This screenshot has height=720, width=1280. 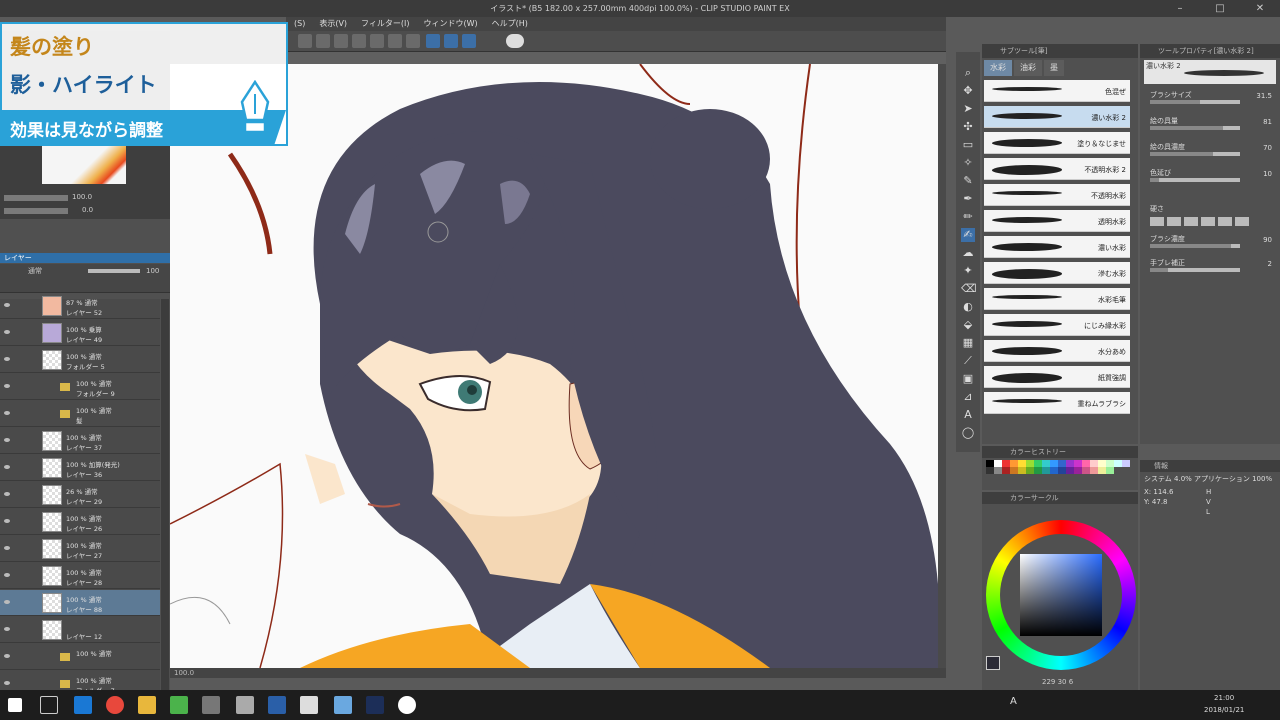 What do you see at coordinates (1210, 127) in the screenshot?
I see `prop-row: 絵の具量 81` at bounding box center [1210, 127].